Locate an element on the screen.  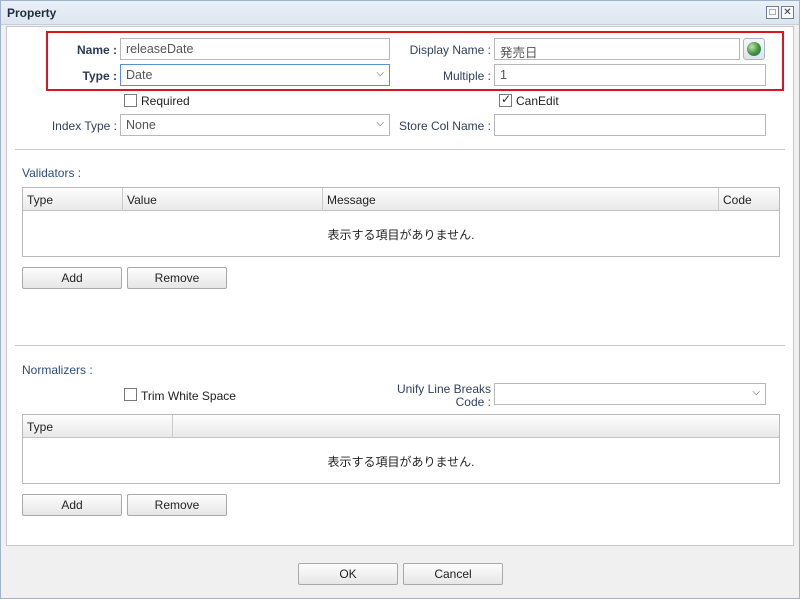
normalizers-grid: Type 表示する項目がありません. is located at coordinates (401, 449).